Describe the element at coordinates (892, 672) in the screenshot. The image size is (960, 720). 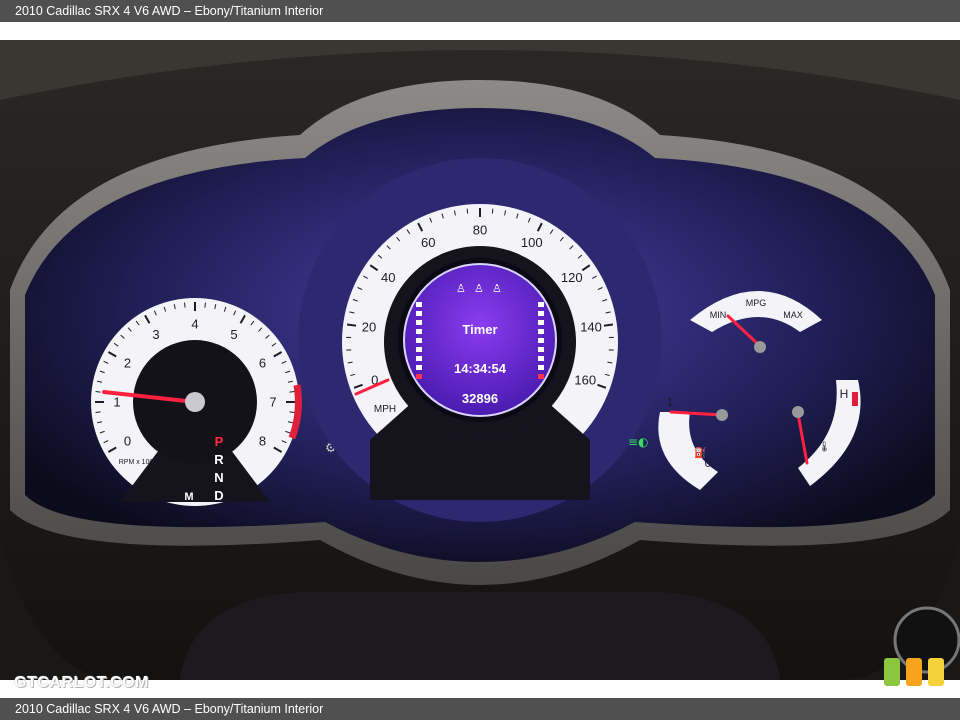
I see `badge-green` at that location.